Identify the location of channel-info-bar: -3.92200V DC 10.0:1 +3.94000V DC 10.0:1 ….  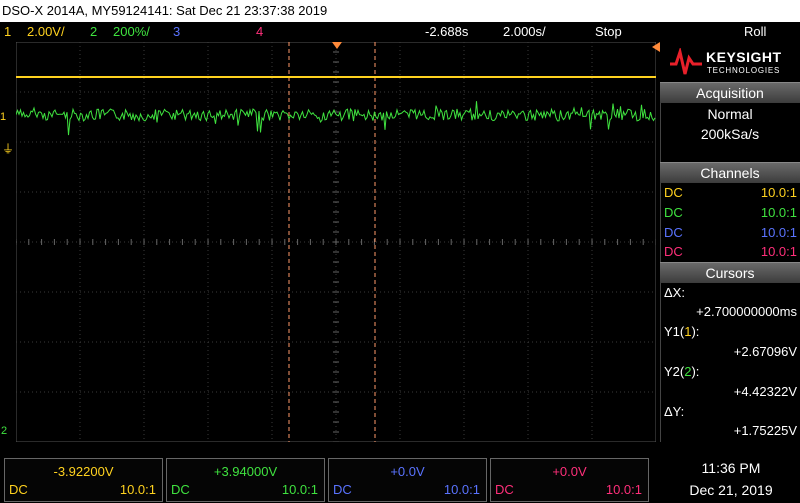
(330, 480).